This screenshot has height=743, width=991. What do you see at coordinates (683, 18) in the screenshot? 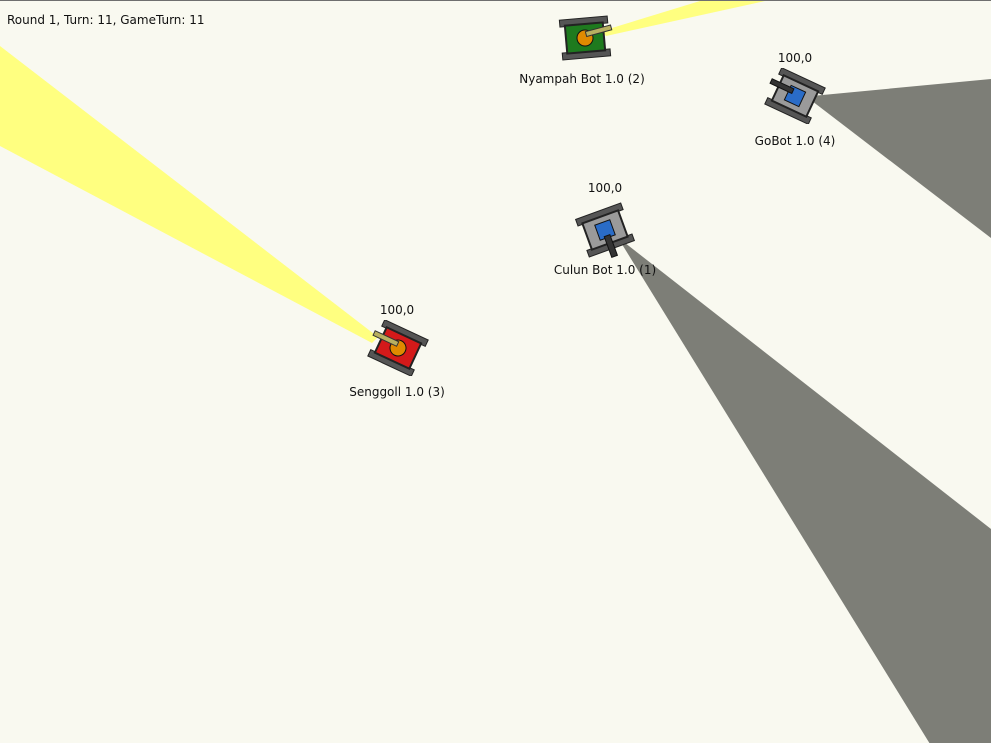
I see `radar-scan-nyampah` at bounding box center [683, 18].